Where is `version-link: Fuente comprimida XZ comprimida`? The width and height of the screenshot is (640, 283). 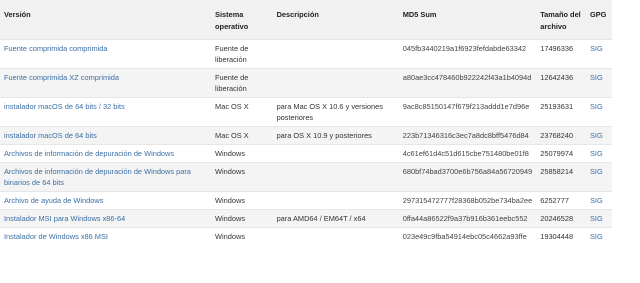
version-link: Fuente comprimida XZ comprimida is located at coordinates (61, 77).